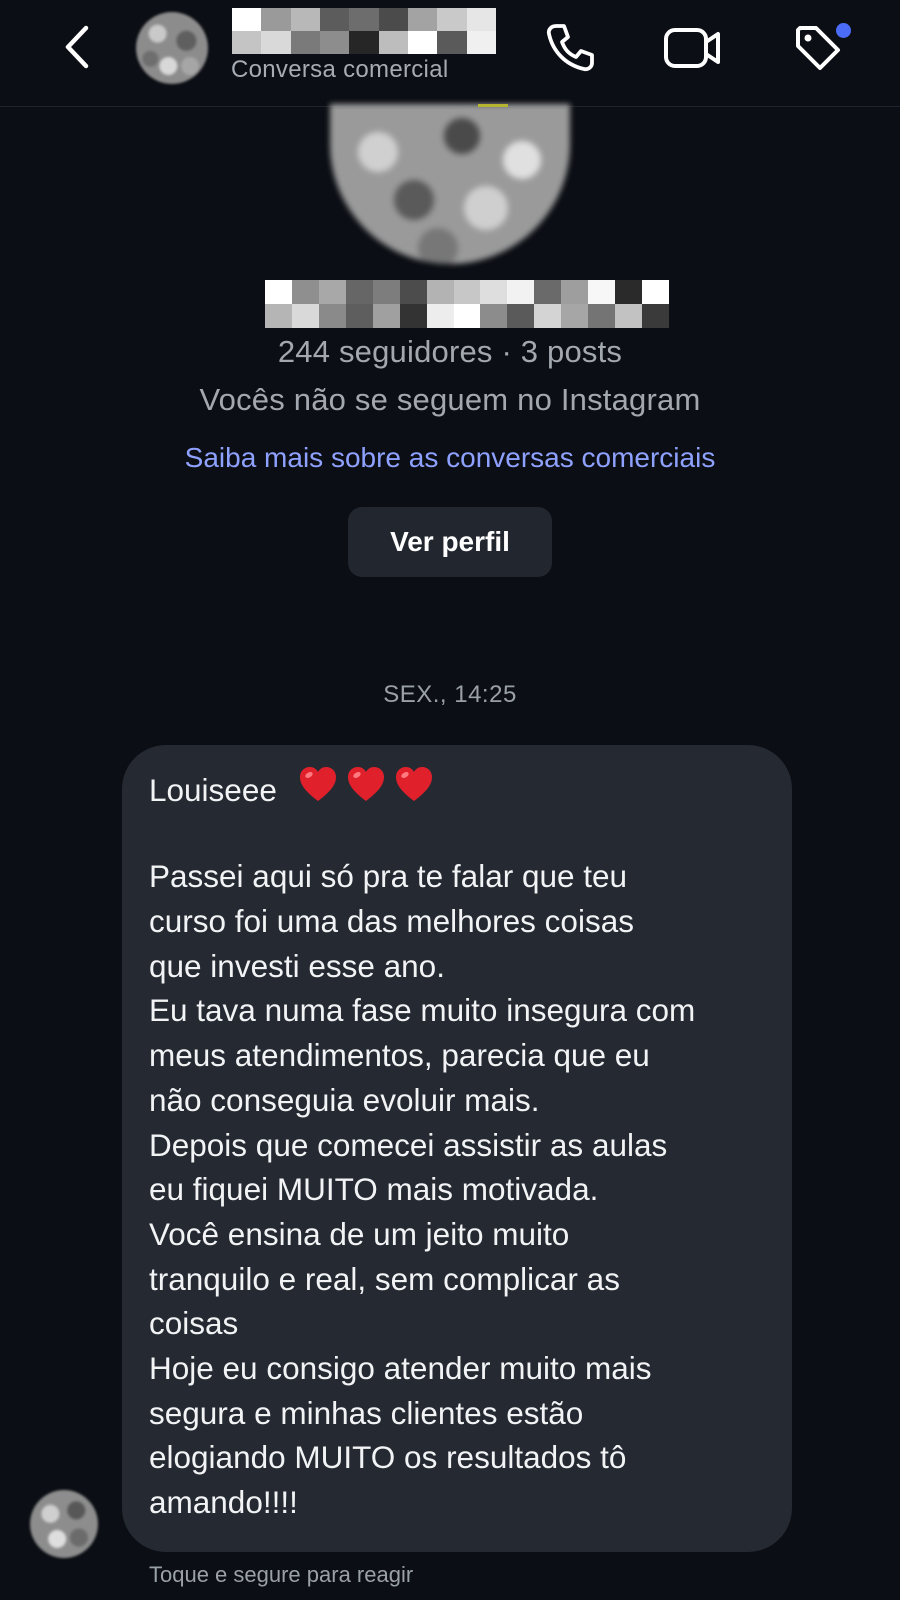 This screenshot has width=900, height=1600. Describe the element at coordinates (400, 1367) in the screenshot. I see `message-line: Hoje eu consigo atender muito mais` at that location.